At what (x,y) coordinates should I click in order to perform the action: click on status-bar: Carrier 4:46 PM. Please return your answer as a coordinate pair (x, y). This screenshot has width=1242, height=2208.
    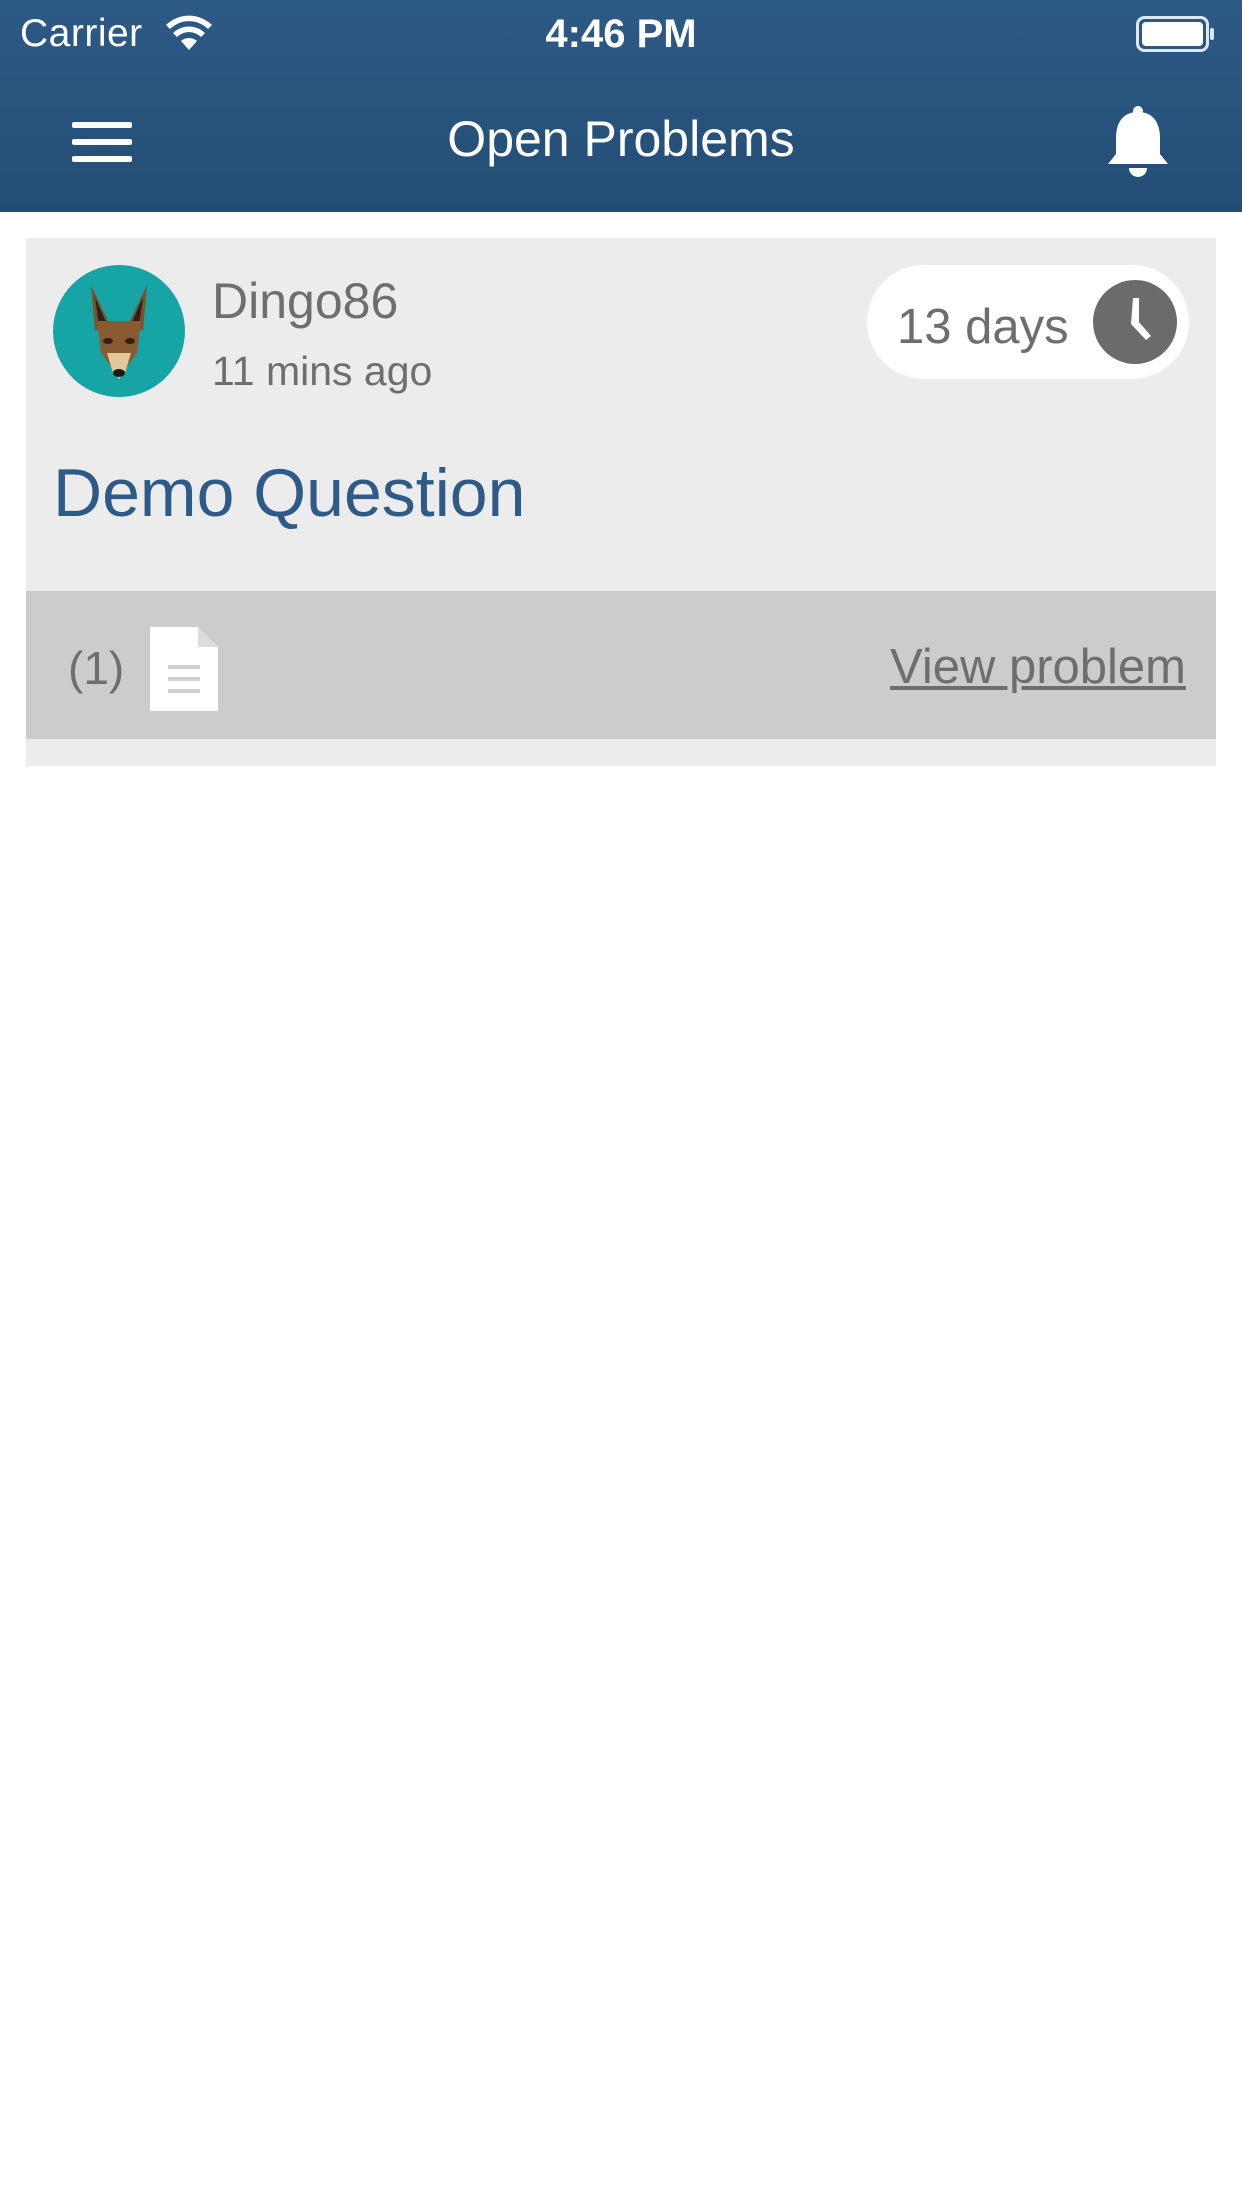
    Looking at the image, I should click on (621, 33).